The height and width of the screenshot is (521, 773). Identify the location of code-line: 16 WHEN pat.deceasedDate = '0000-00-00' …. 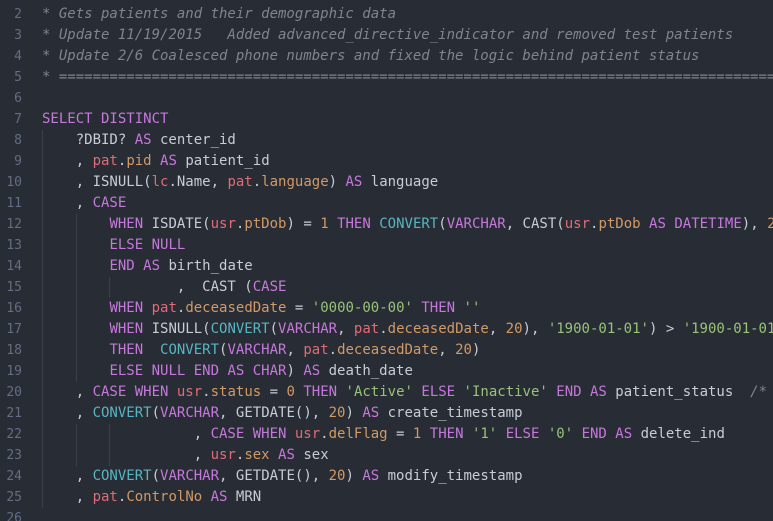
(386, 308).